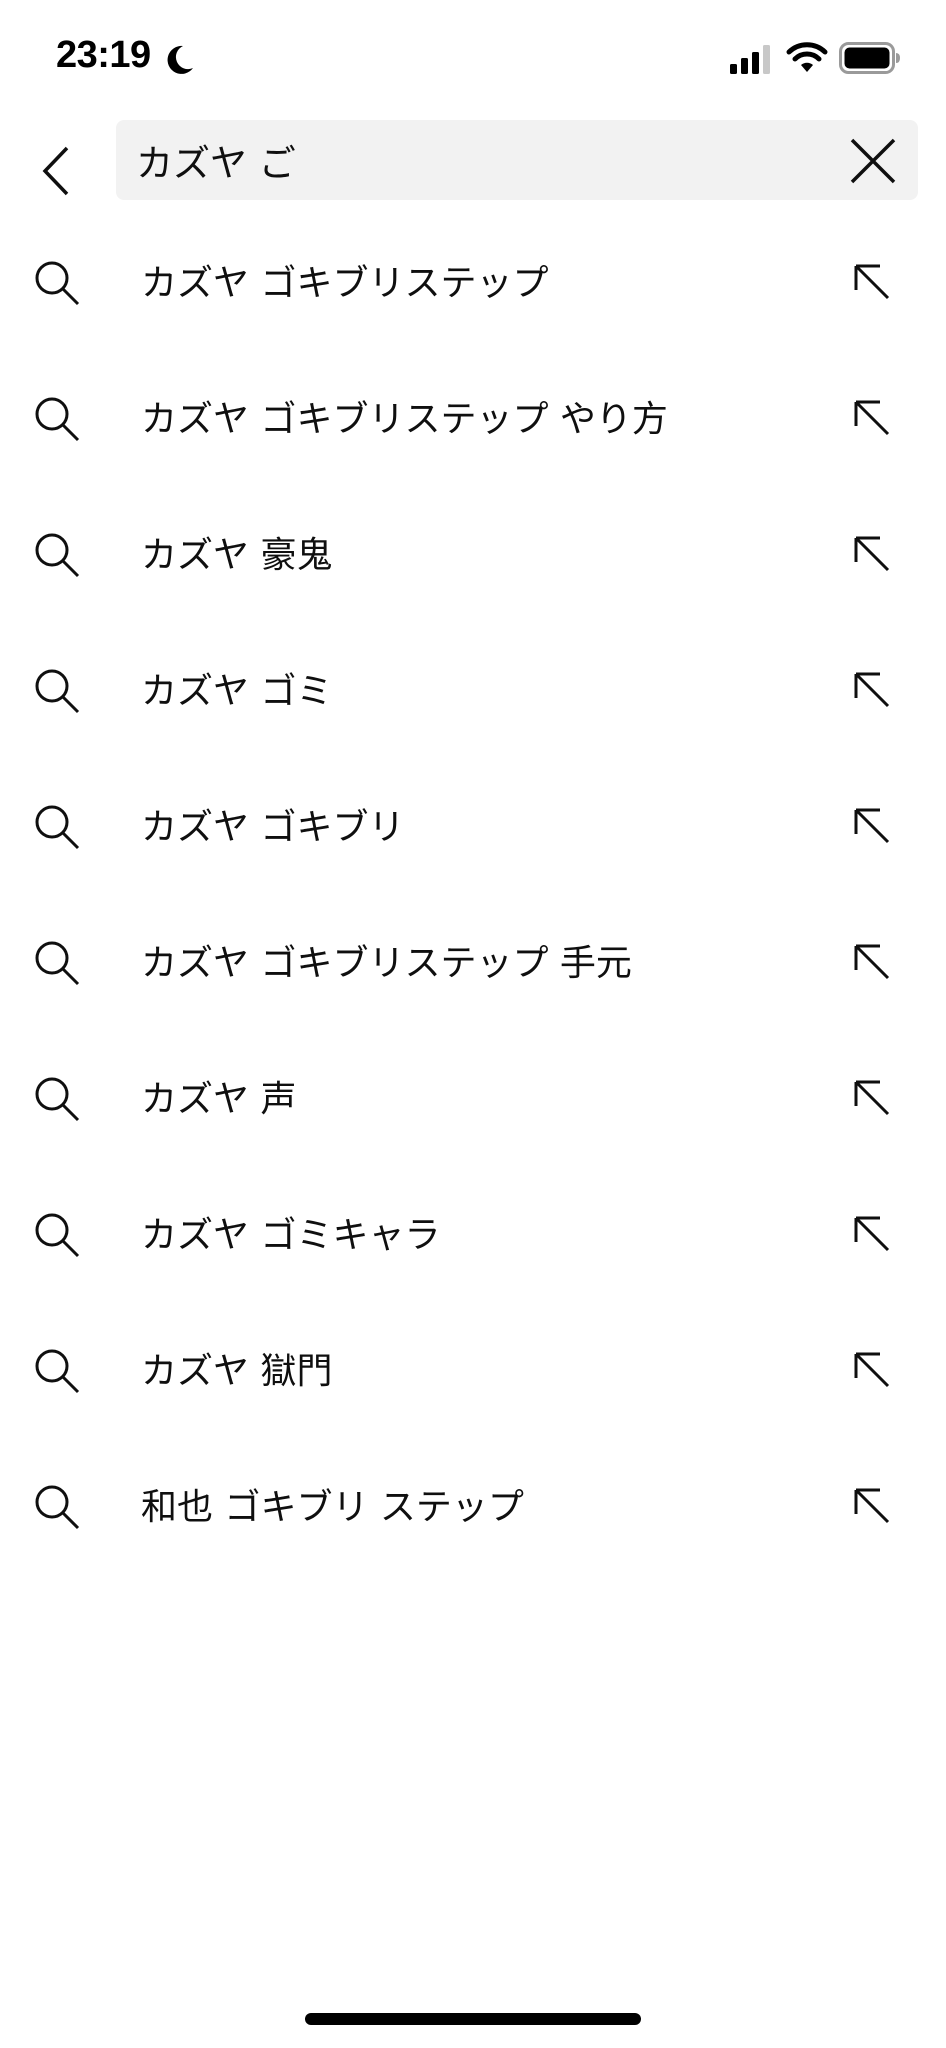 The width and height of the screenshot is (946, 2048). Describe the element at coordinates (473, 1236) in the screenshot. I see `suggestion-item: カズヤ ゴミキャラ` at that location.